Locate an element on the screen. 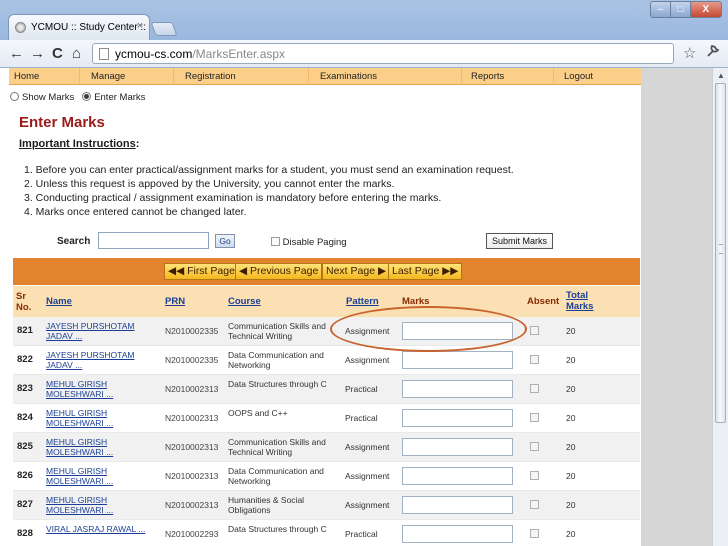 The width and height of the screenshot is (728, 546). new-tab-button is located at coordinates (164, 29).